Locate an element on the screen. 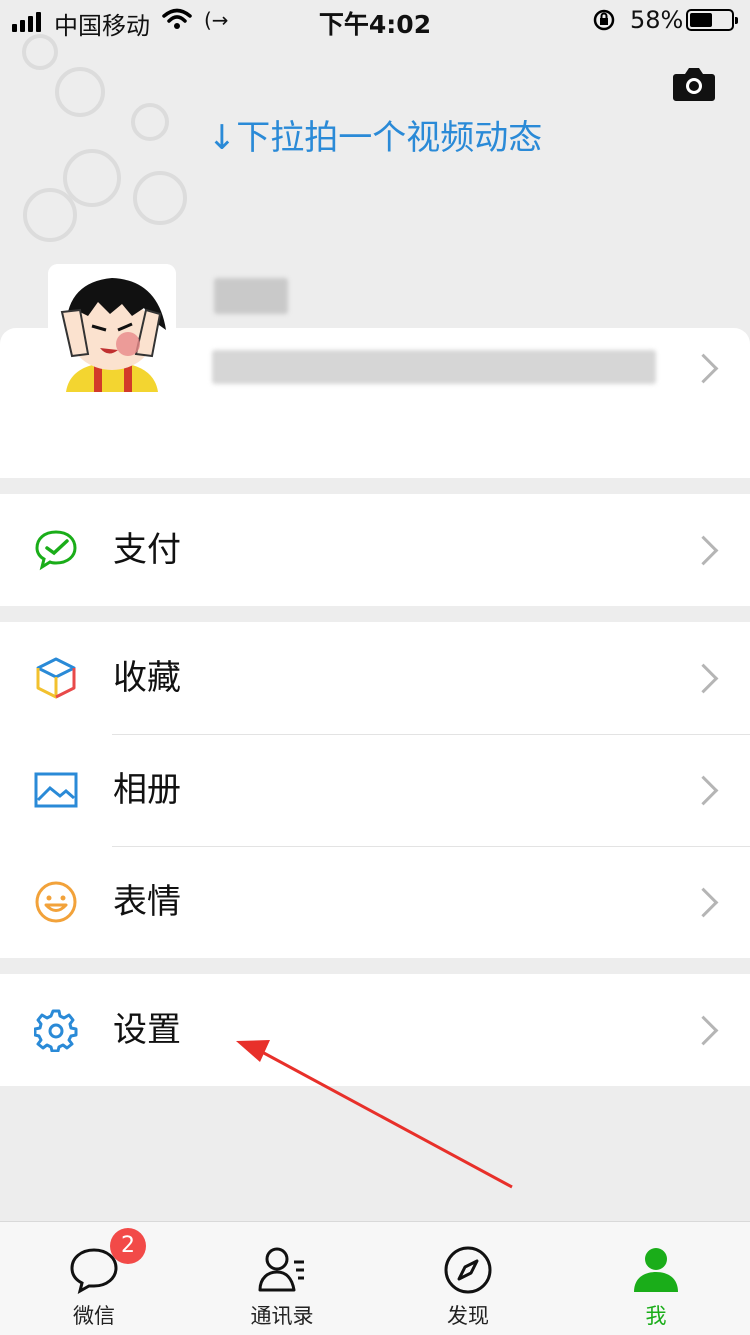  tab-label-contacts: 通讯录 is located at coordinates (282, 1316).